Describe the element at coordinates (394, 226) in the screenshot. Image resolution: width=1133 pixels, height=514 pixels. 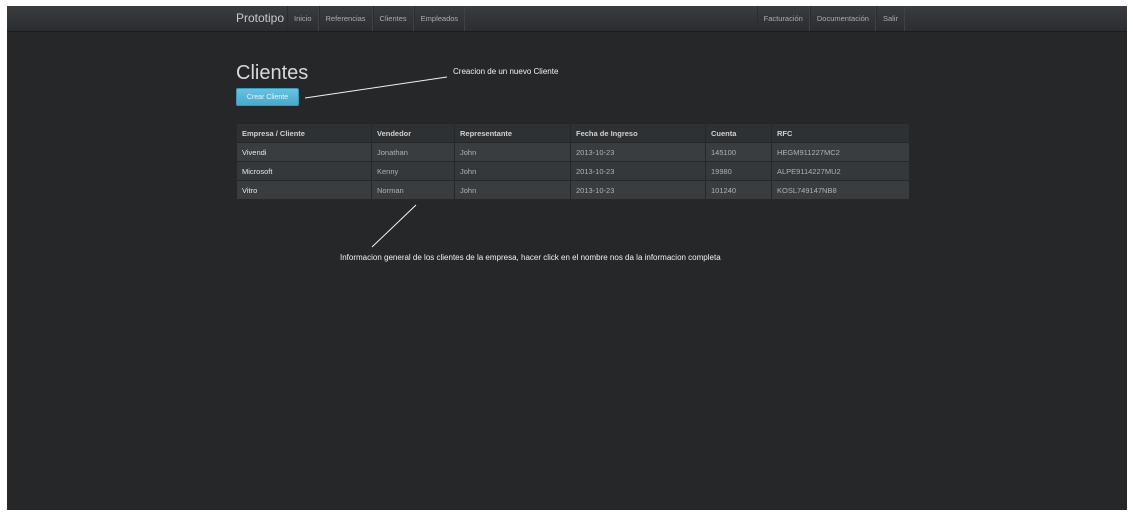
I see `info-annotation-line` at that location.